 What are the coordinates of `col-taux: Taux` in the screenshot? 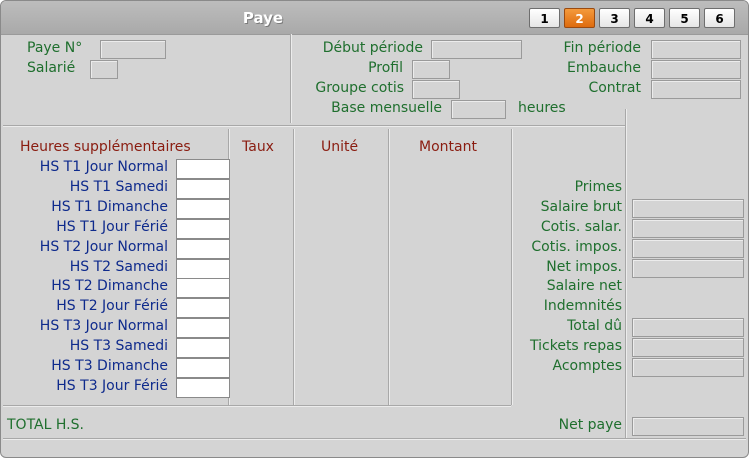 It's located at (258, 147).